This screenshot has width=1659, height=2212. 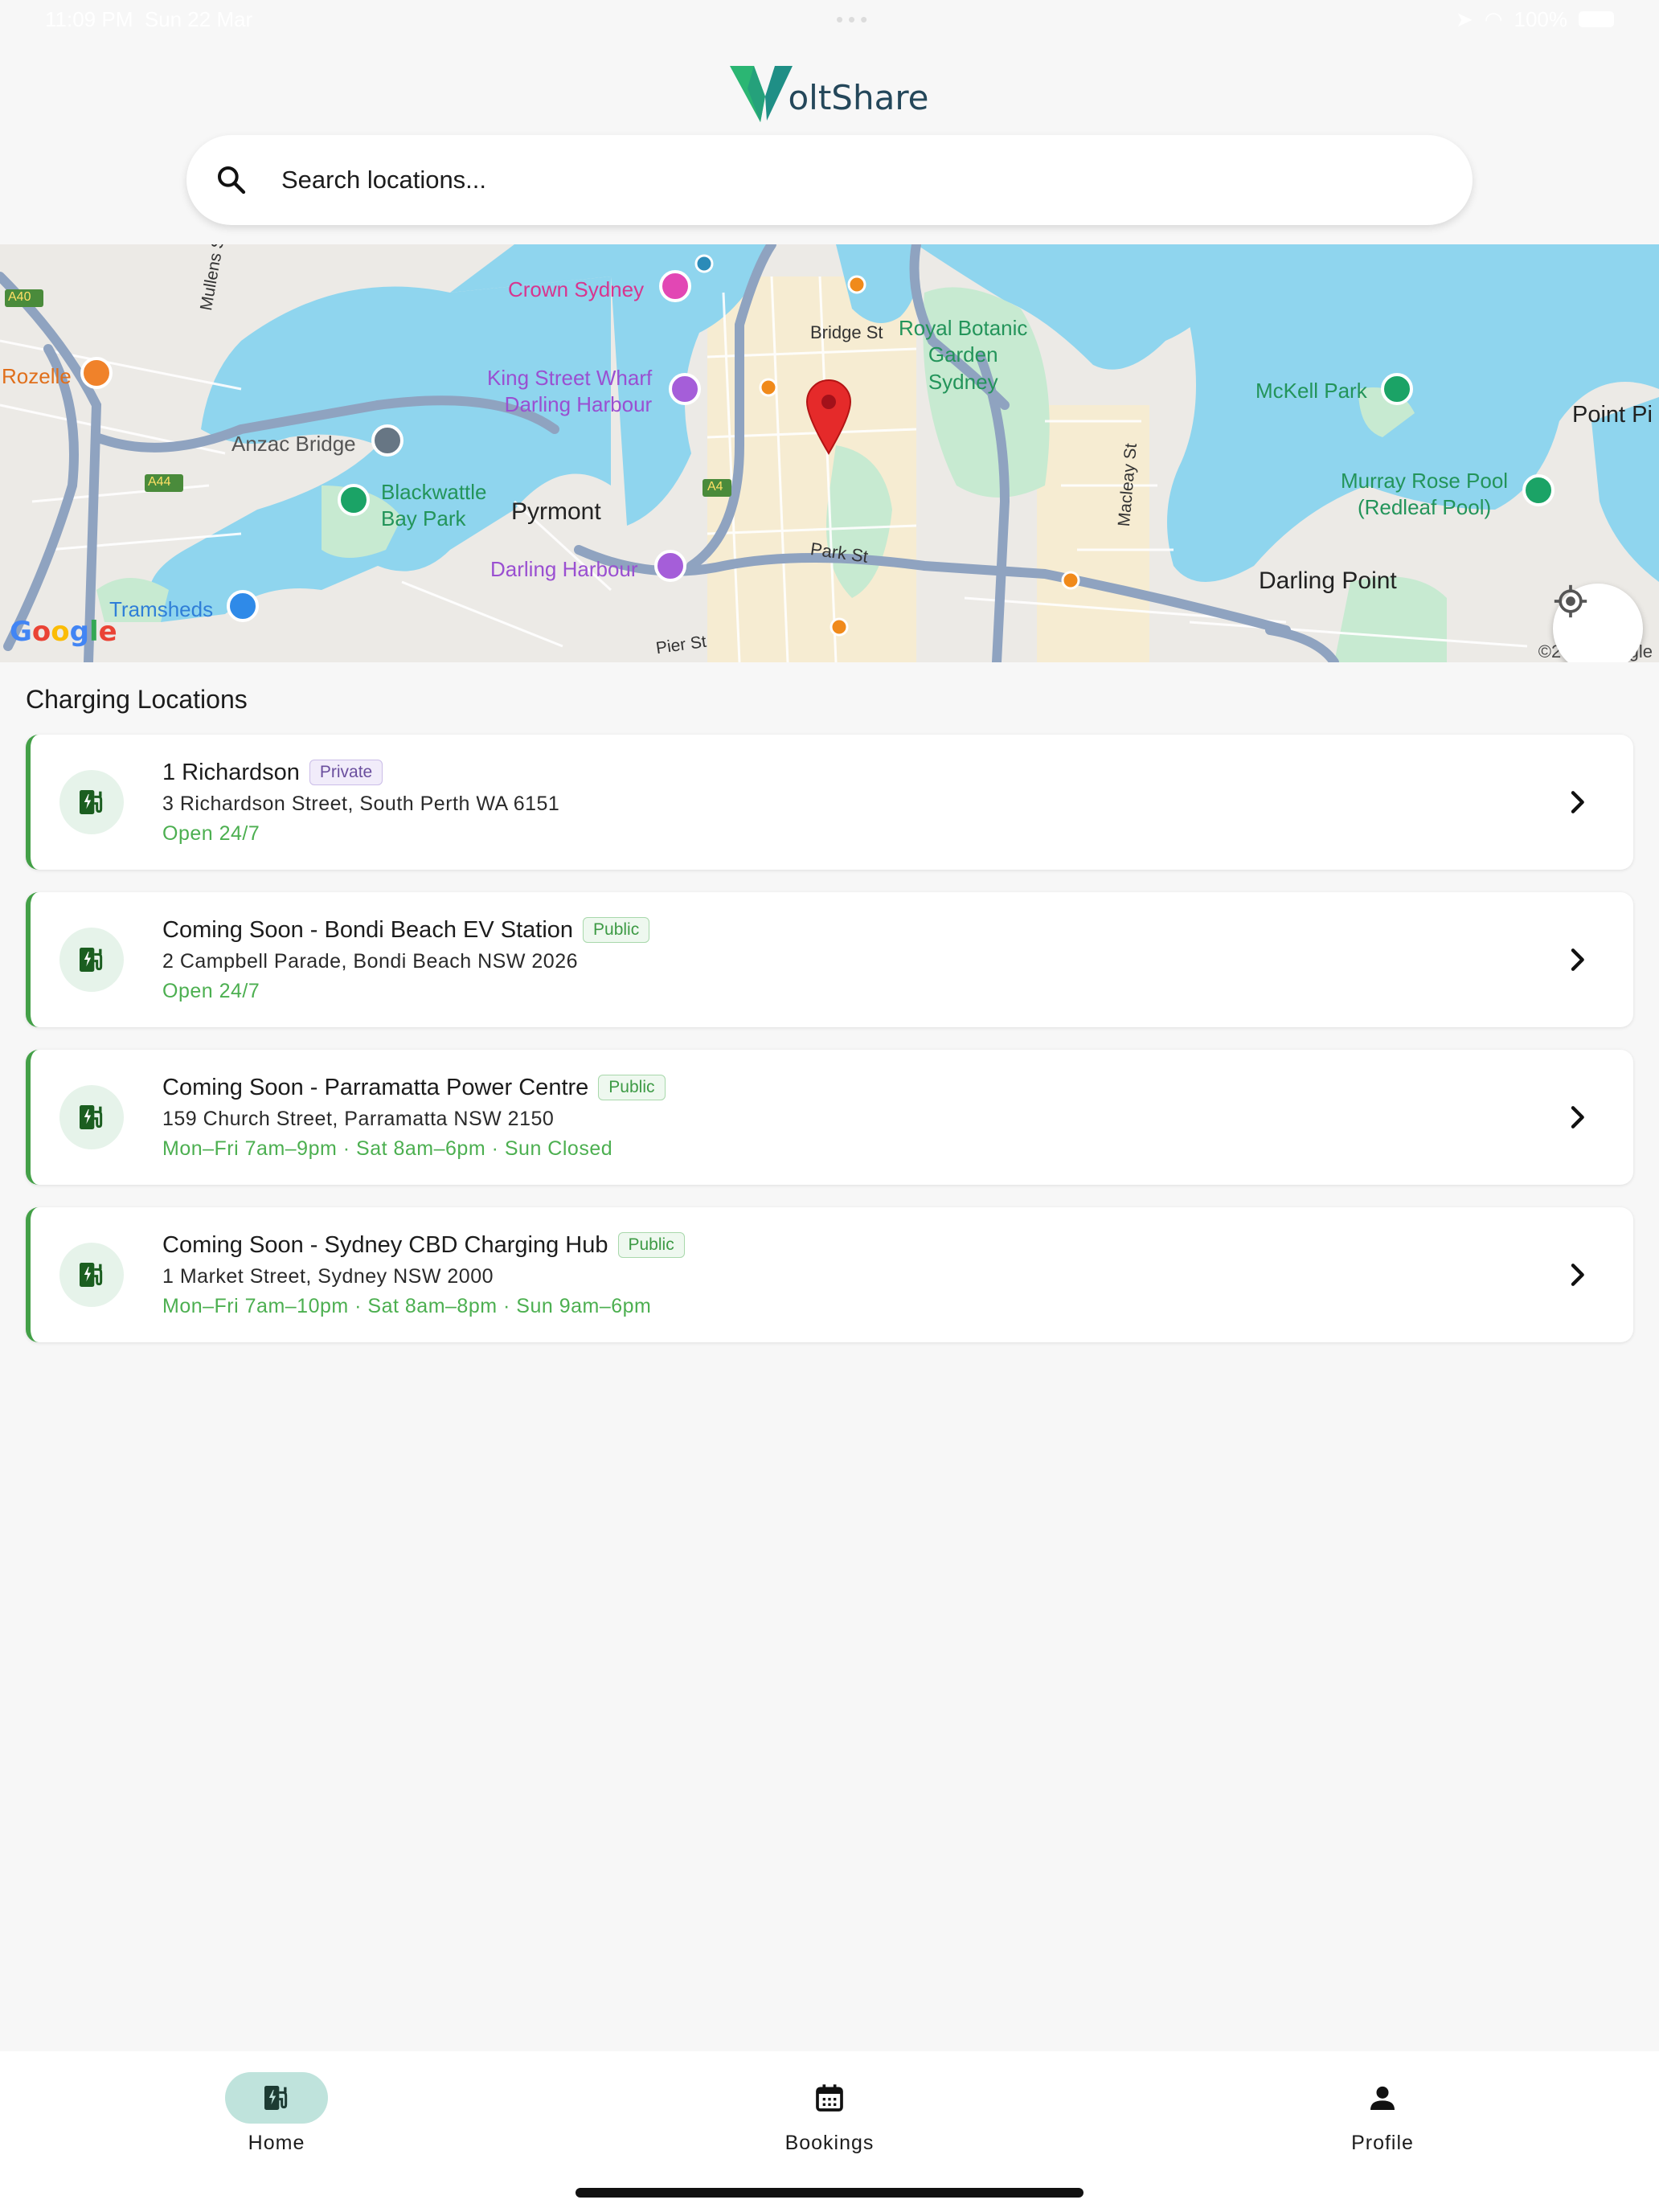 What do you see at coordinates (368, 929) in the screenshot?
I see `location-name: Coming Soon - Bondi Beach EV Station` at bounding box center [368, 929].